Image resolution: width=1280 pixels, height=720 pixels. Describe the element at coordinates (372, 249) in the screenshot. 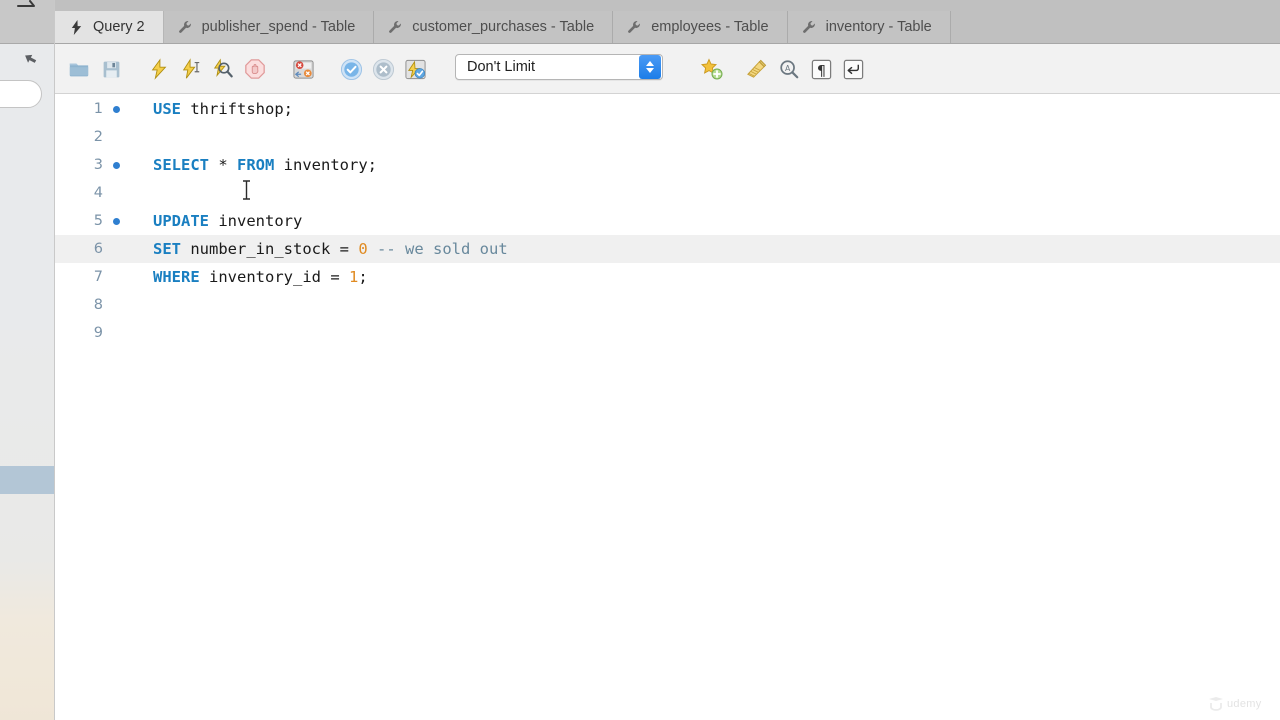

I see `code-token-op` at that location.